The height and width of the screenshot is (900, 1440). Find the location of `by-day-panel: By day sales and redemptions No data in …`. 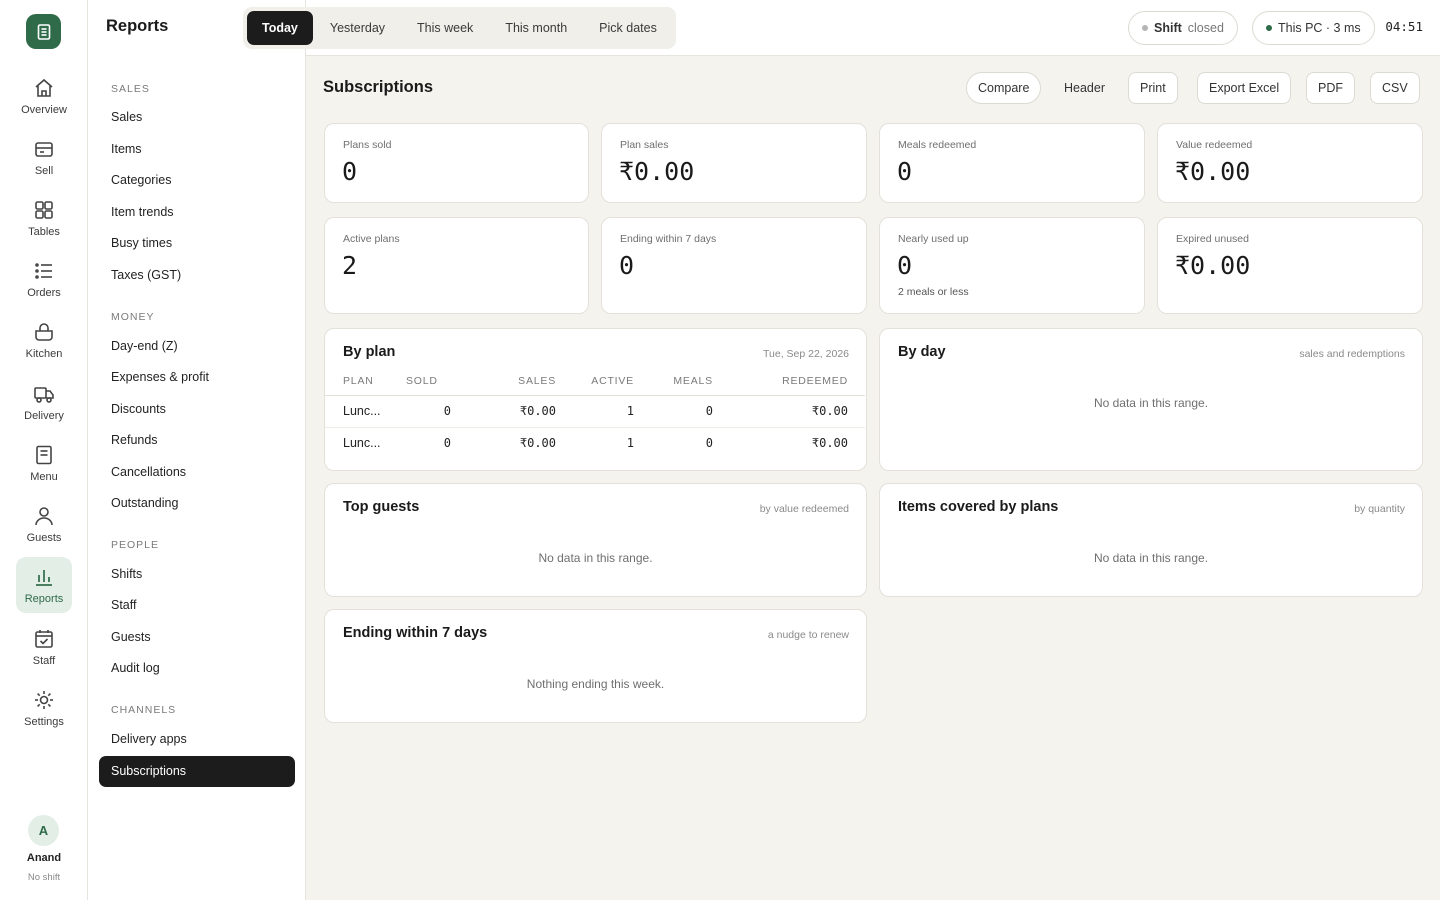

by-day-panel: By day sales and redemptions No data in … is located at coordinates (1151, 399).